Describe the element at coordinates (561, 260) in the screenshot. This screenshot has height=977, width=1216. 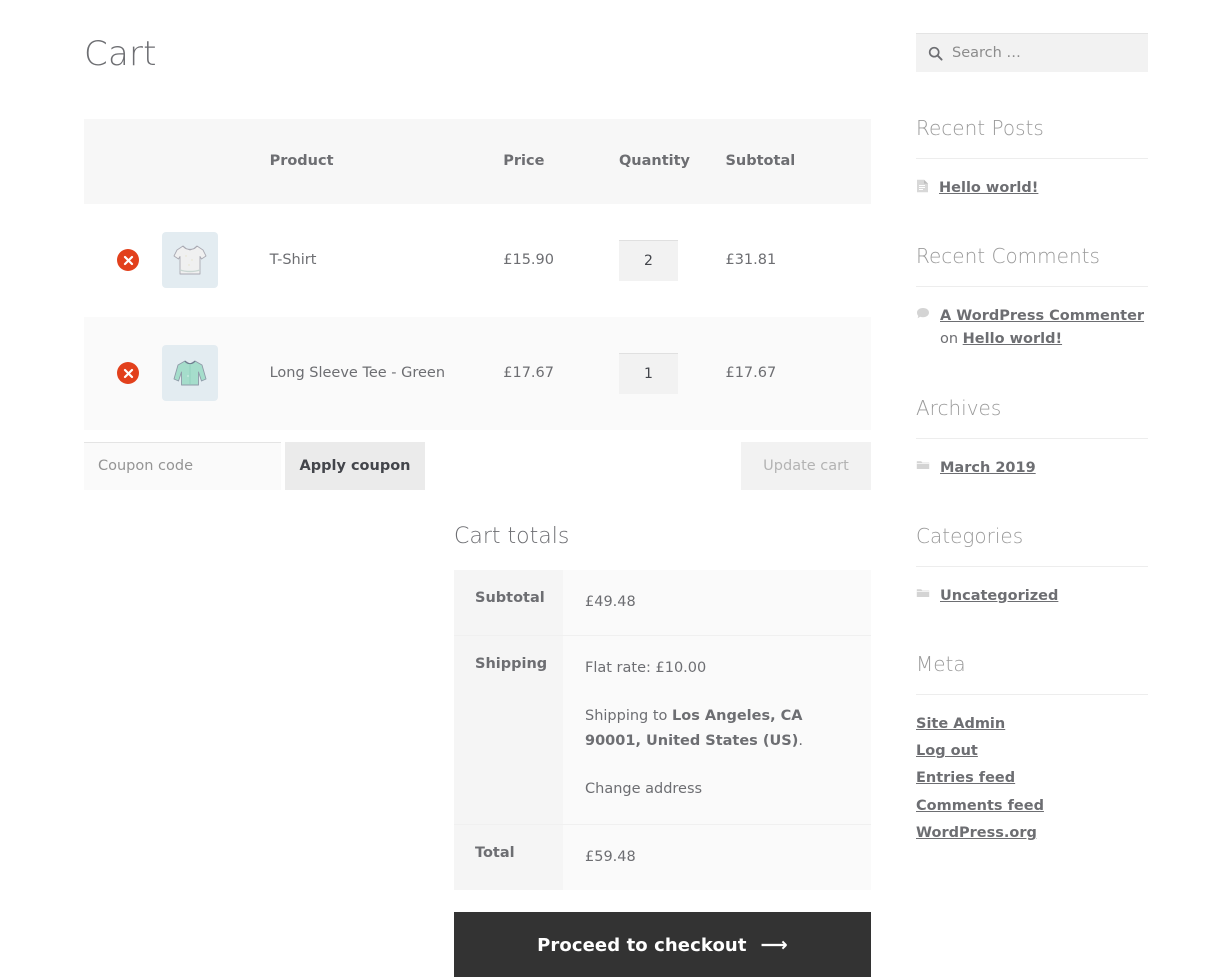
I see `cell-price: £15.90` at that location.